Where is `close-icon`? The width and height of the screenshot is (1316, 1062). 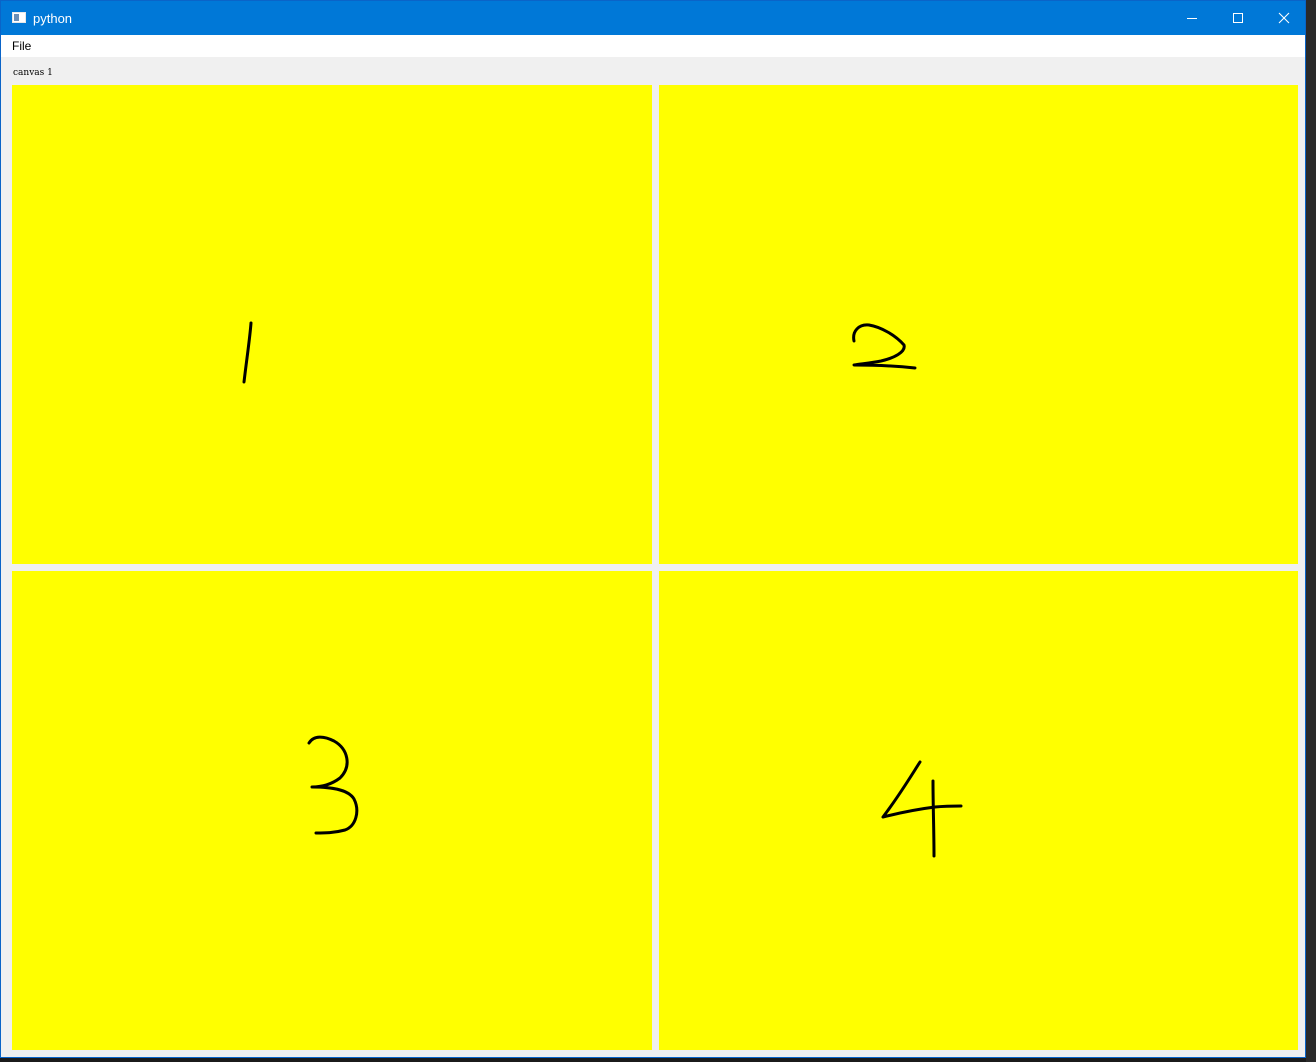 close-icon is located at coordinates (1284, 18).